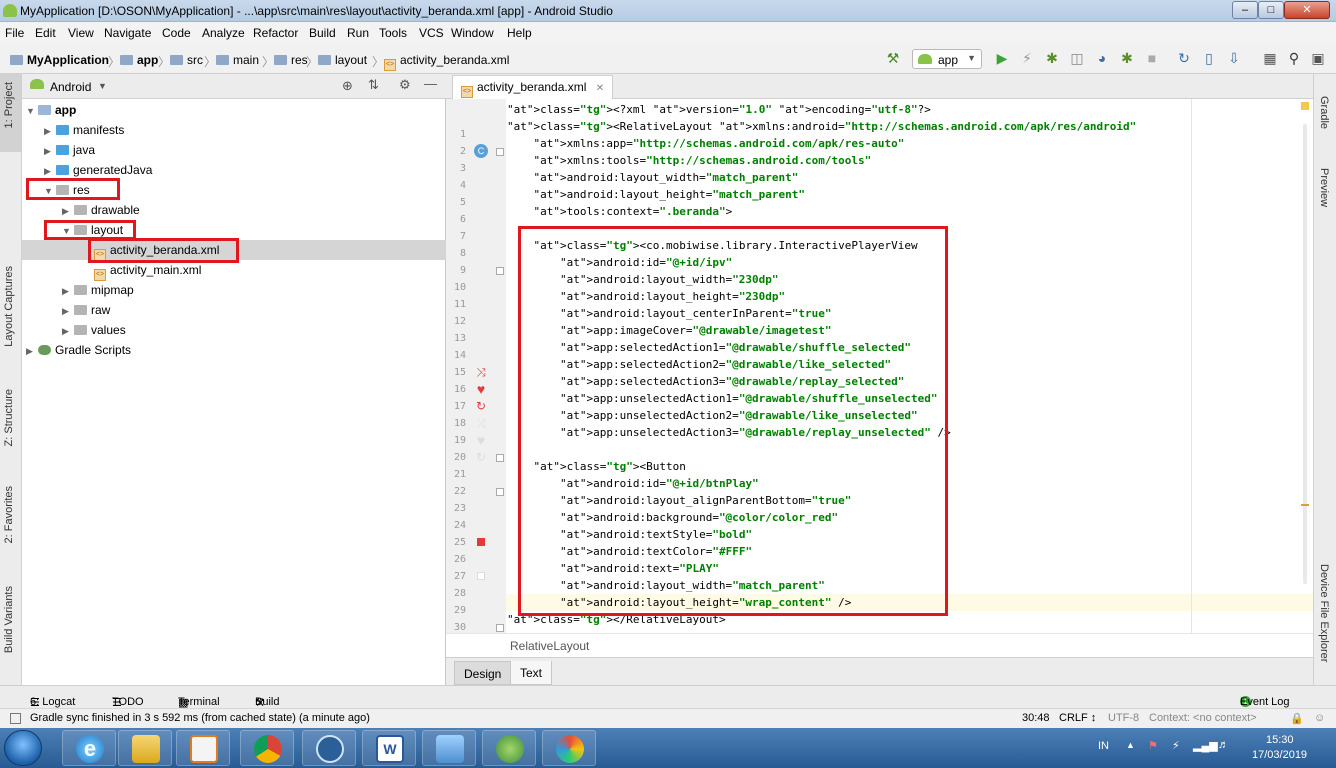  What do you see at coordinates (234, 170) in the screenshot?
I see `tree-item-generatedjava: ▶ generatedJava` at bounding box center [234, 170].